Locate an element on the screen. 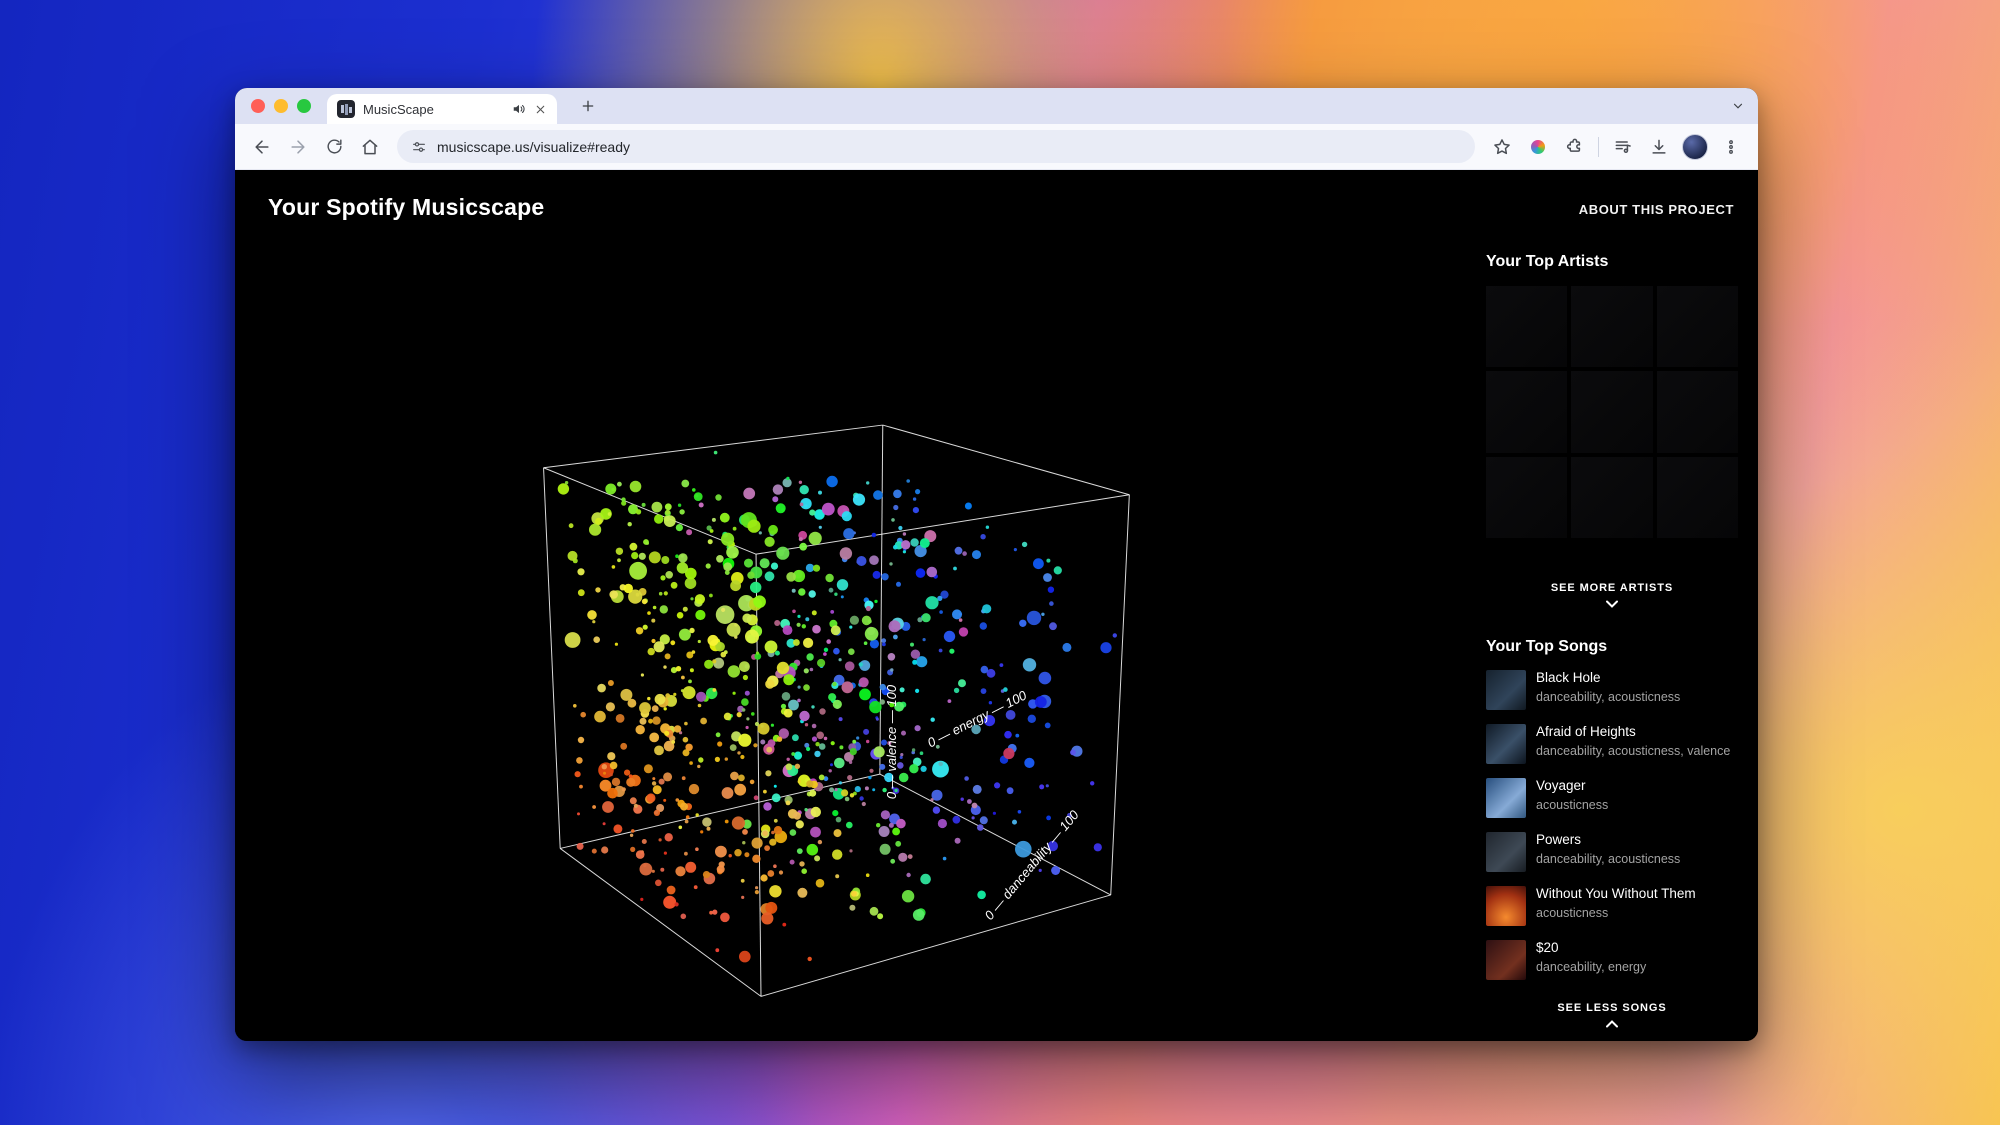 The image size is (2000, 1125). axis-label: 0 — danceability — 100 is located at coordinates (1031, 865).